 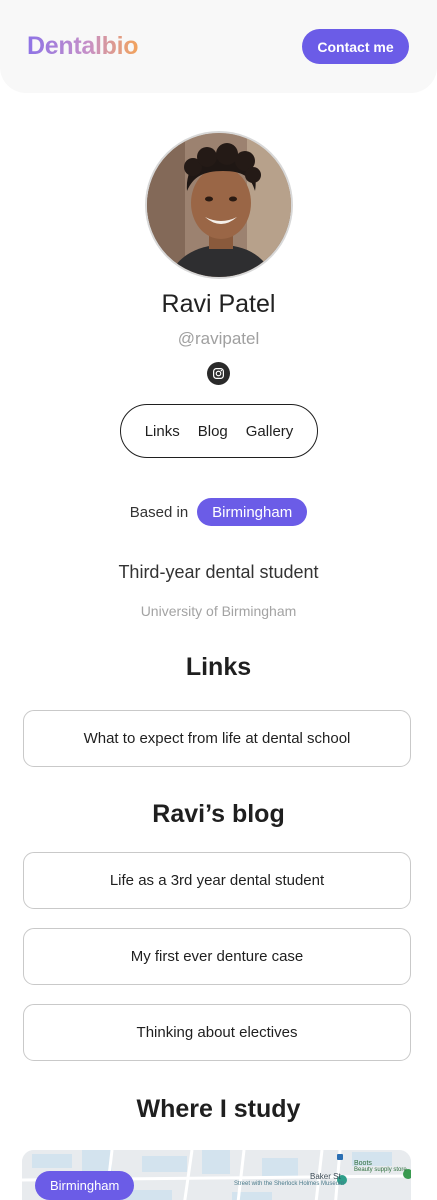 What do you see at coordinates (218, 338) in the screenshot?
I see `profile-handle: @ravipatel` at bounding box center [218, 338].